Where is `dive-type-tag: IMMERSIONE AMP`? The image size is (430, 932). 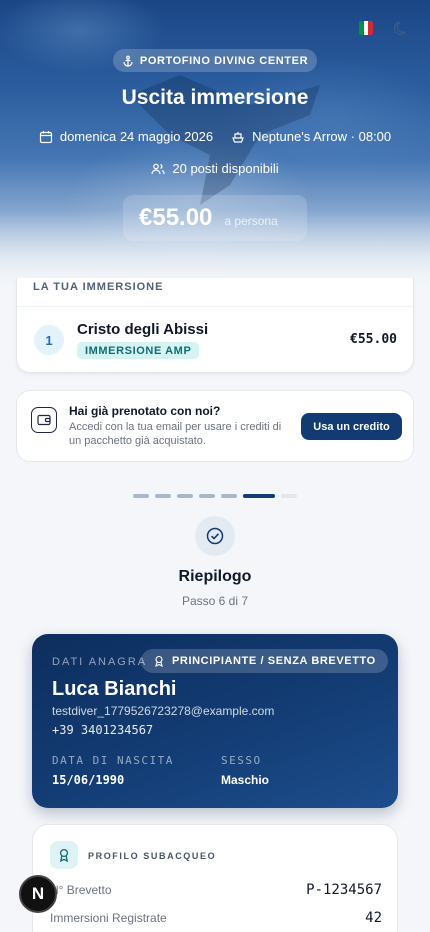
dive-type-tag: IMMERSIONE AMP is located at coordinates (138, 350).